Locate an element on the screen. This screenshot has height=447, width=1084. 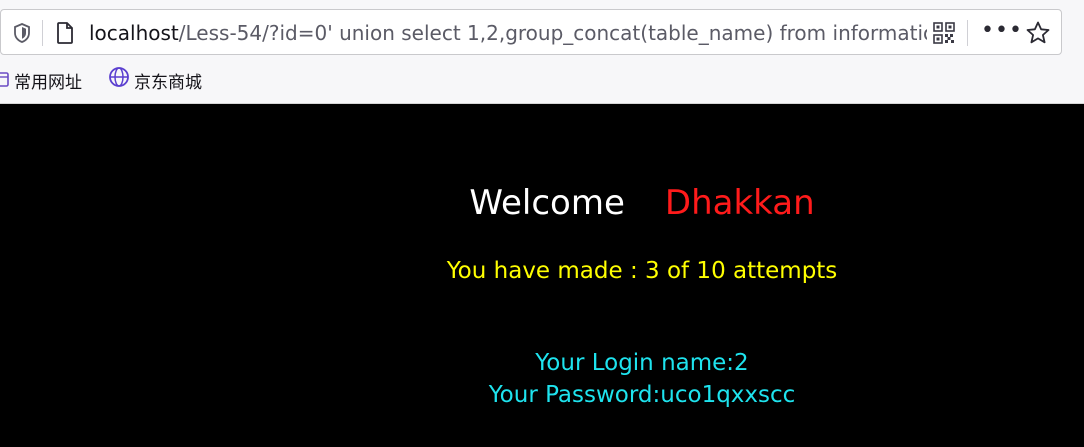
bookmark-jd: 京东商城 is located at coordinates (155, 83).